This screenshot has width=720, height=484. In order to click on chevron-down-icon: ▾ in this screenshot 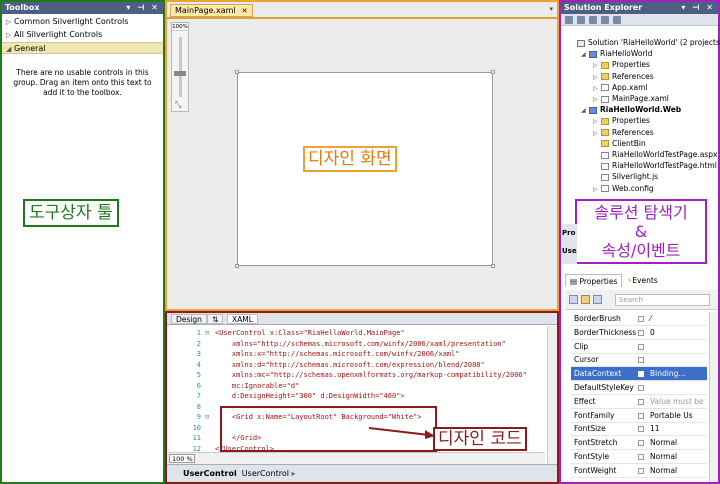, I will do `click(551, 9)`.